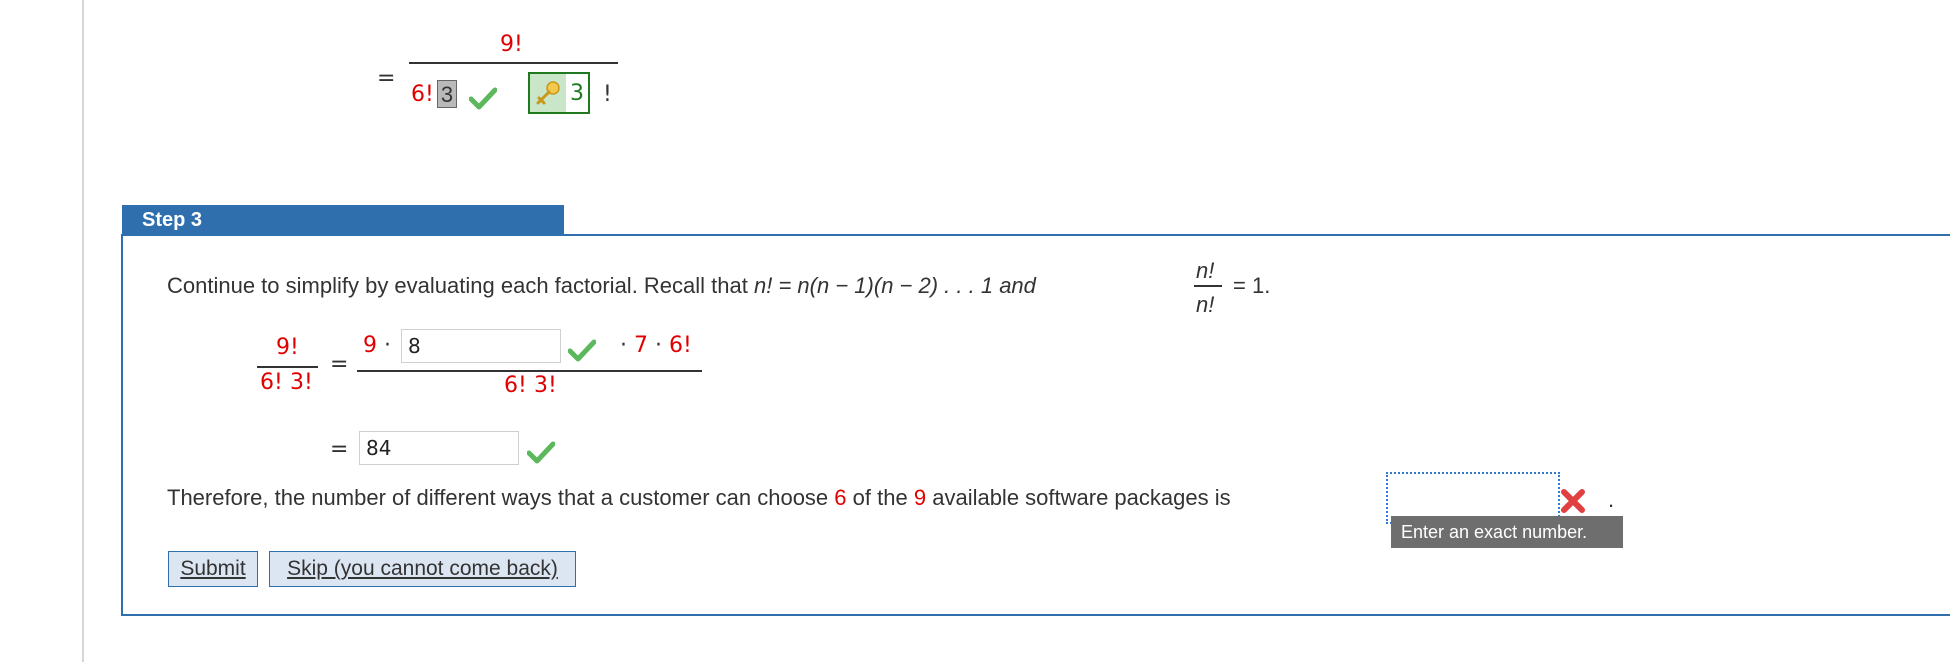  Describe the element at coordinates (760, 285) in the screenshot. I see `intro-n: n` at that location.